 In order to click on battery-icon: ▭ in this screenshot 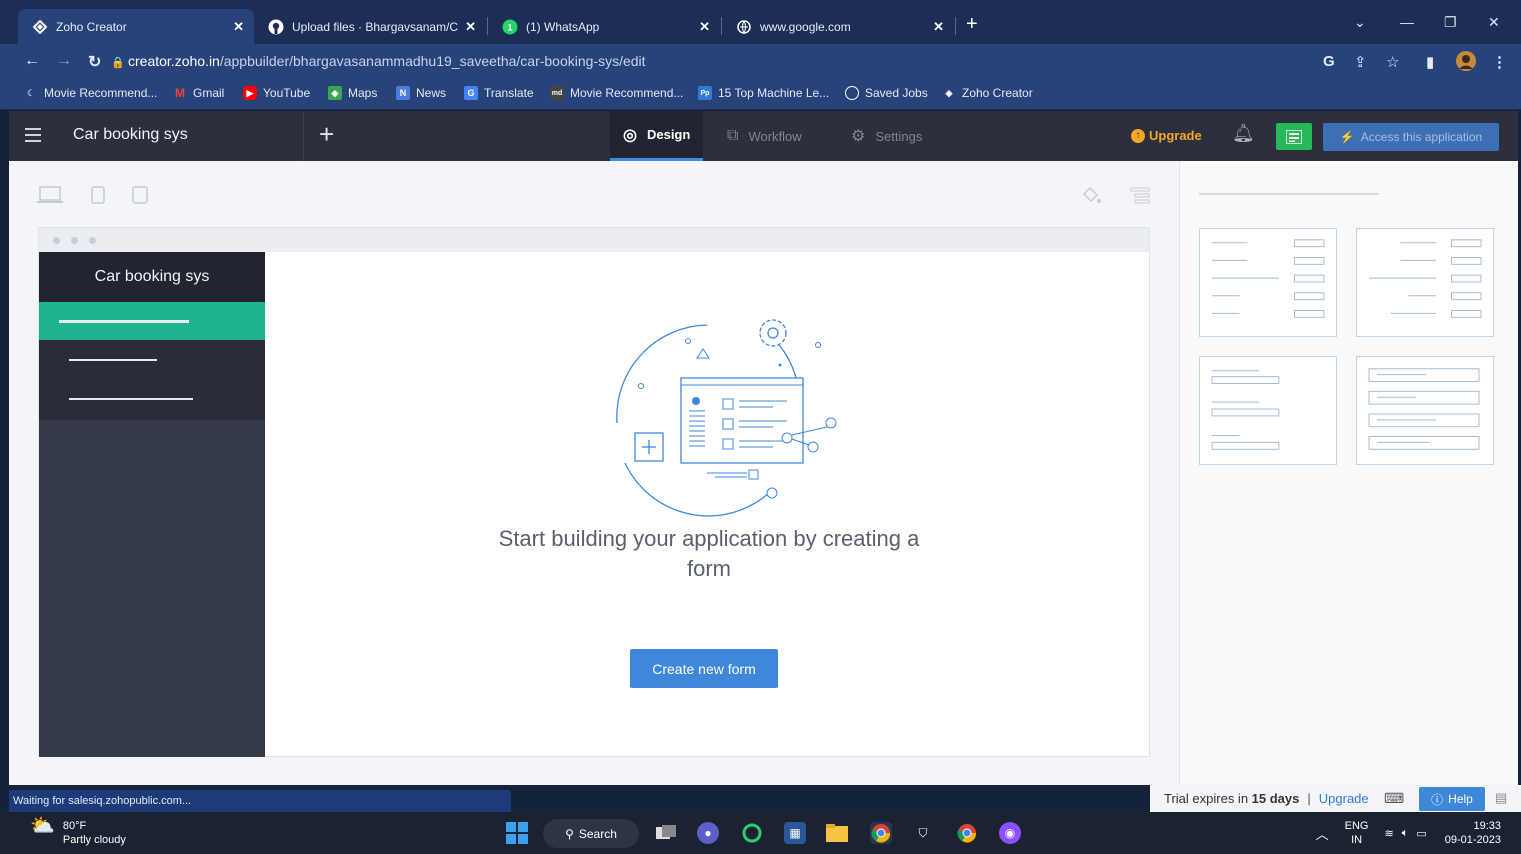, I will do `click(1421, 833)`.